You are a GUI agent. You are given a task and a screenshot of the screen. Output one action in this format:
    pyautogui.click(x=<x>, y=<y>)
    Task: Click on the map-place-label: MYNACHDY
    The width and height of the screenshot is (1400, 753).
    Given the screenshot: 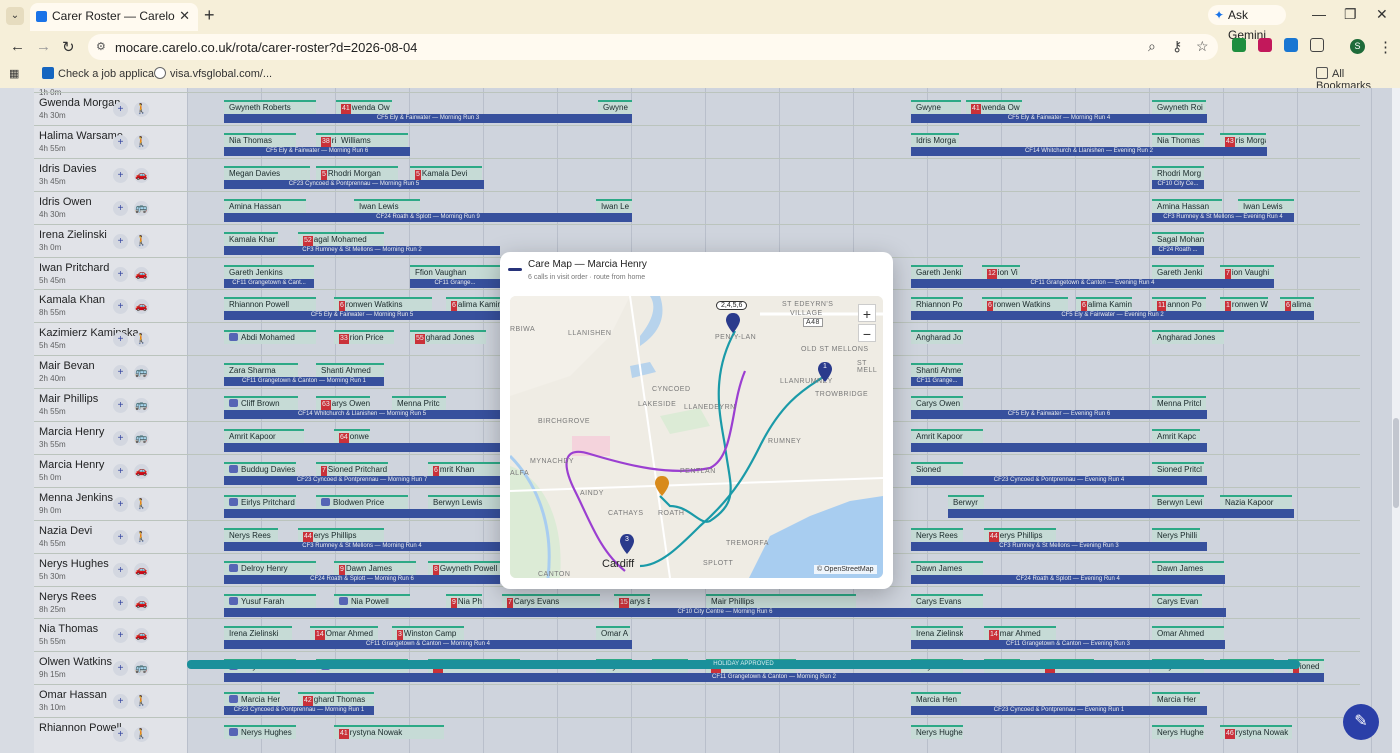 What is the action you would take?
    pyautogui.click(x=552, y=461)
    